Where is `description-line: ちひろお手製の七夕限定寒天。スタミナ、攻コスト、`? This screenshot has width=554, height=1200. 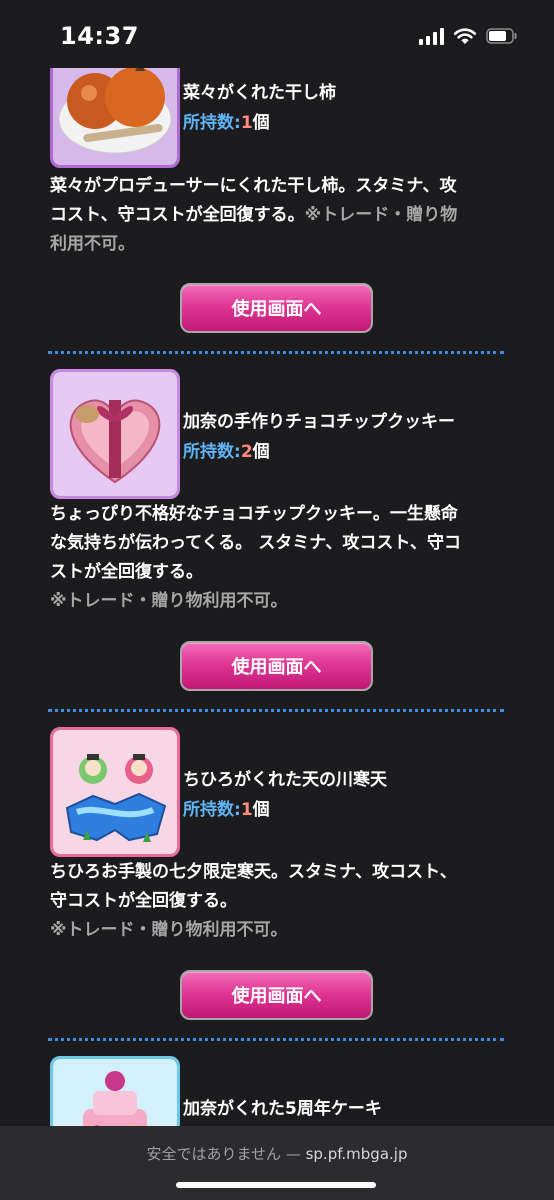 description-line: ちひろお手製の七夕限定寒天。スタミナ、攻コスト、 is located at coordinates (253, 872).